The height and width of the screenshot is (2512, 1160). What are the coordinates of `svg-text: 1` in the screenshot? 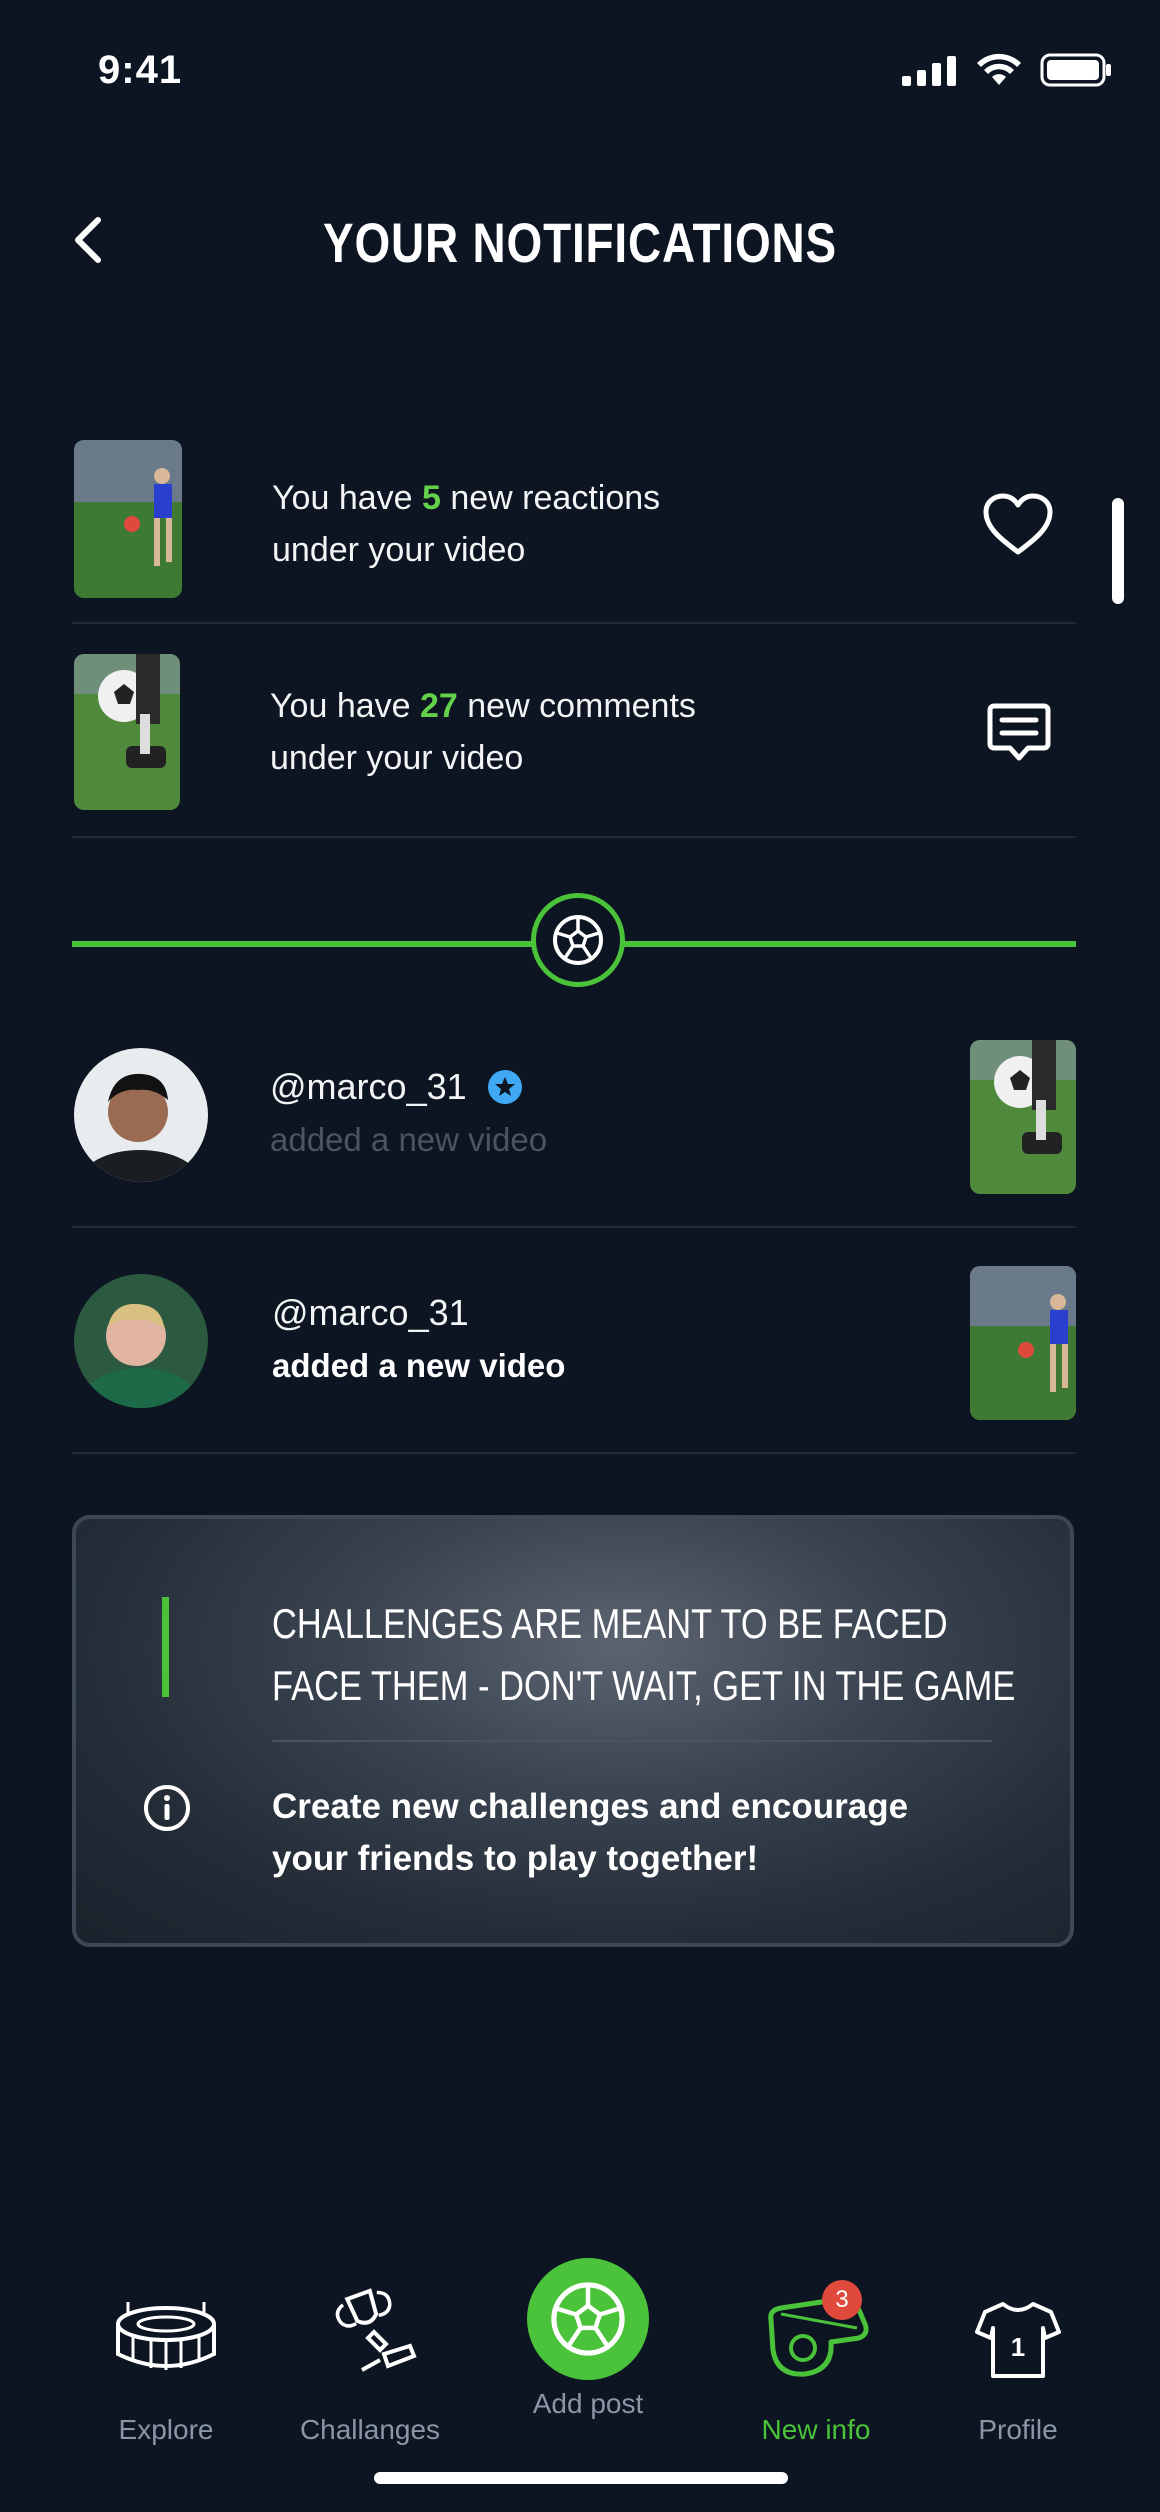 It's located at (1018, 2347).